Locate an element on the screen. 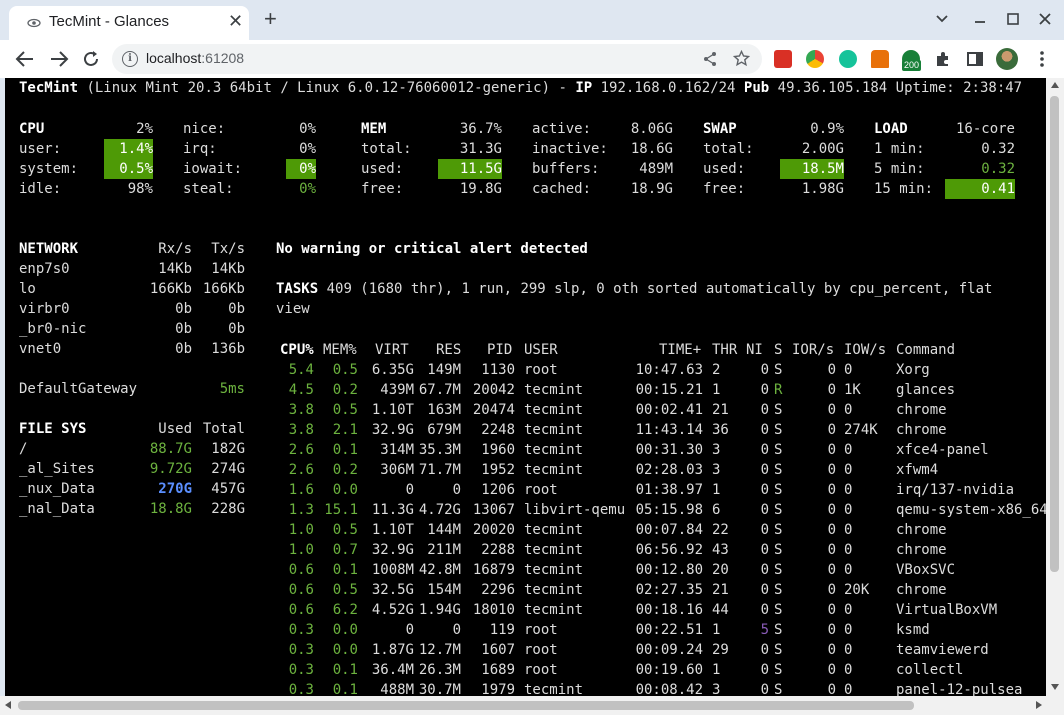 This screenshot has width=1064, height=715. process-pid: 1130 is located at coordinates (498, 370).